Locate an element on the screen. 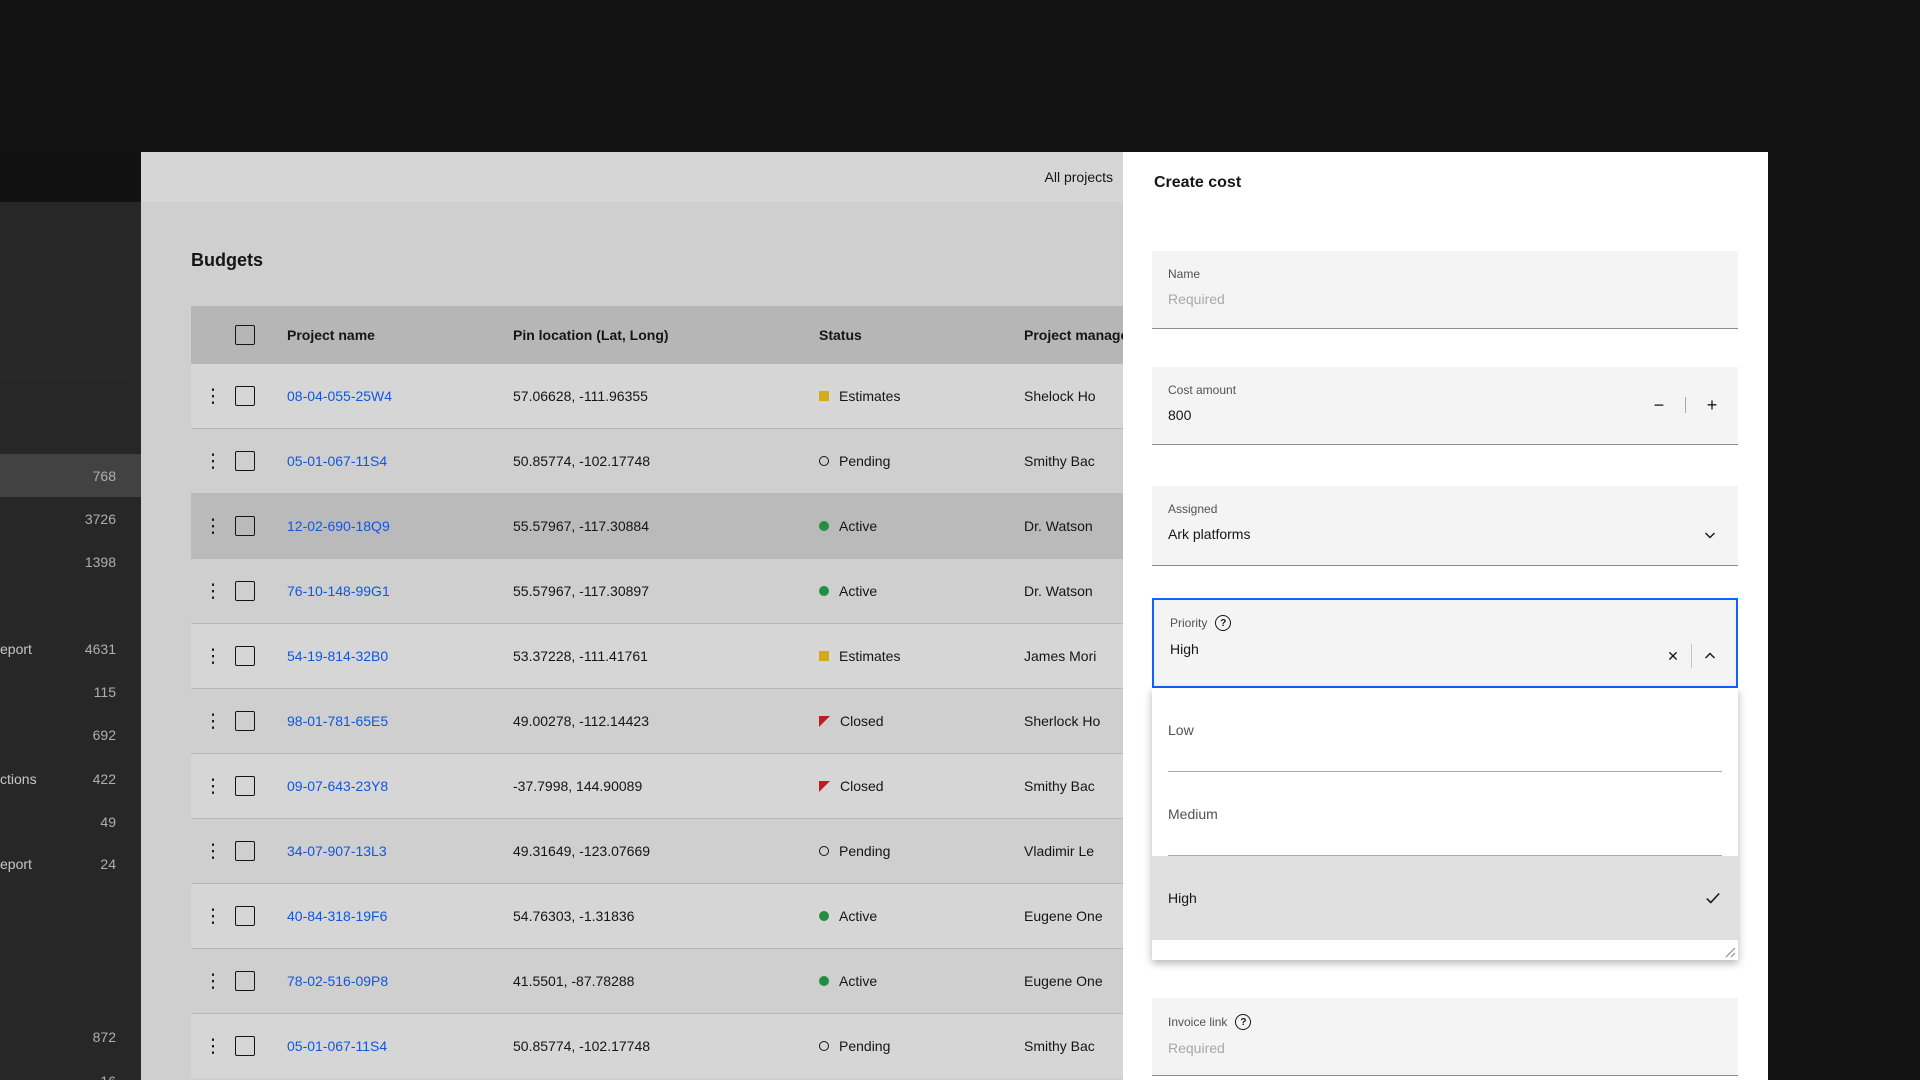 The height and width of the screenshot is (1080, 1920). sidebar-item-count: 768 is located at coordinates (104, 475).